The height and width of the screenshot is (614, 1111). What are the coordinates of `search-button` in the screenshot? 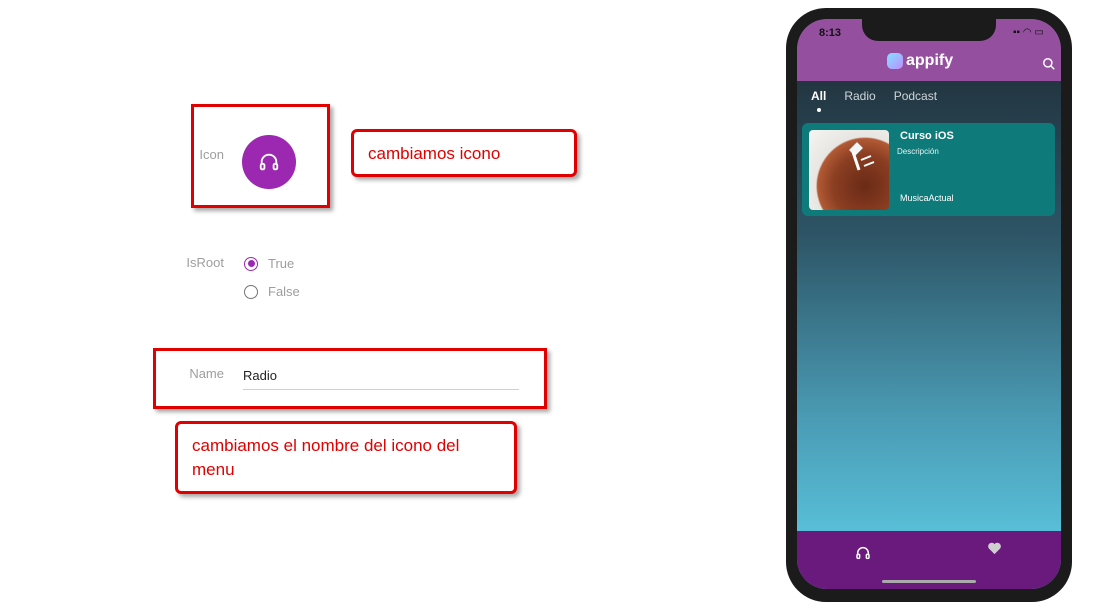 It's located at (1049, 66).